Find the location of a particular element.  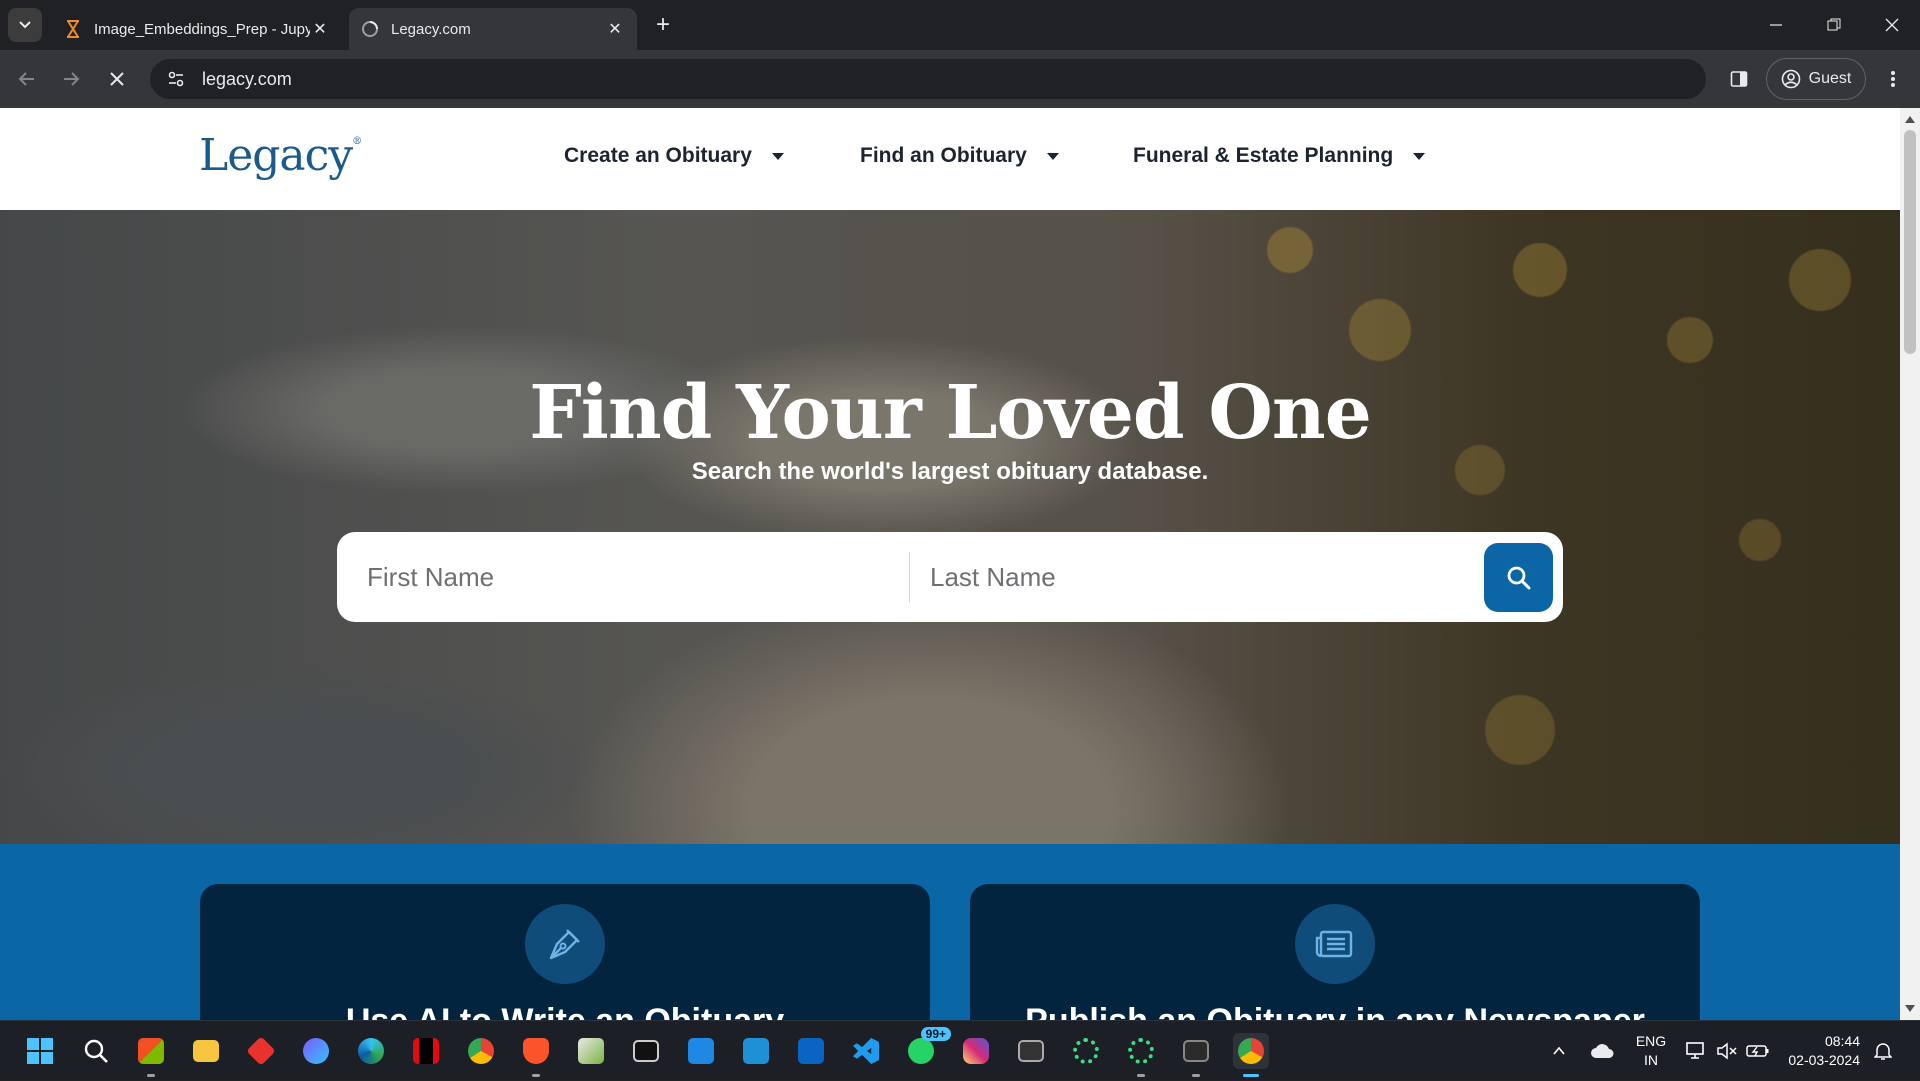

last-name-input: Last Name is located at coordinates (1190, 577).